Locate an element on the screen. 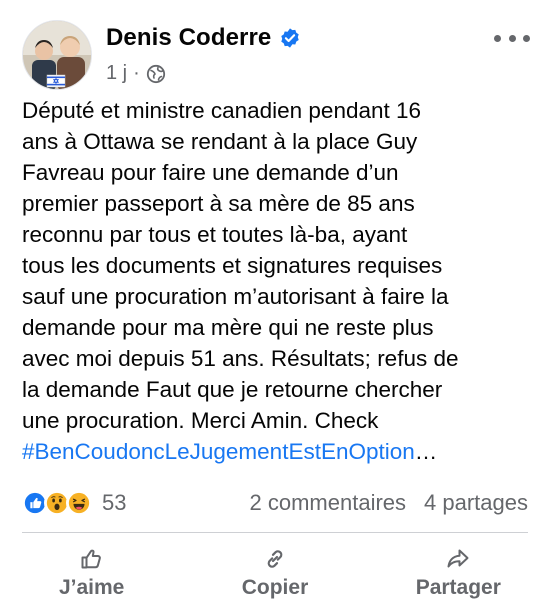 The width and height of the screenshot is (550, 611). post-text-line: premier passeport à sa mère de 85 ans is located at coordinates (218, 203).